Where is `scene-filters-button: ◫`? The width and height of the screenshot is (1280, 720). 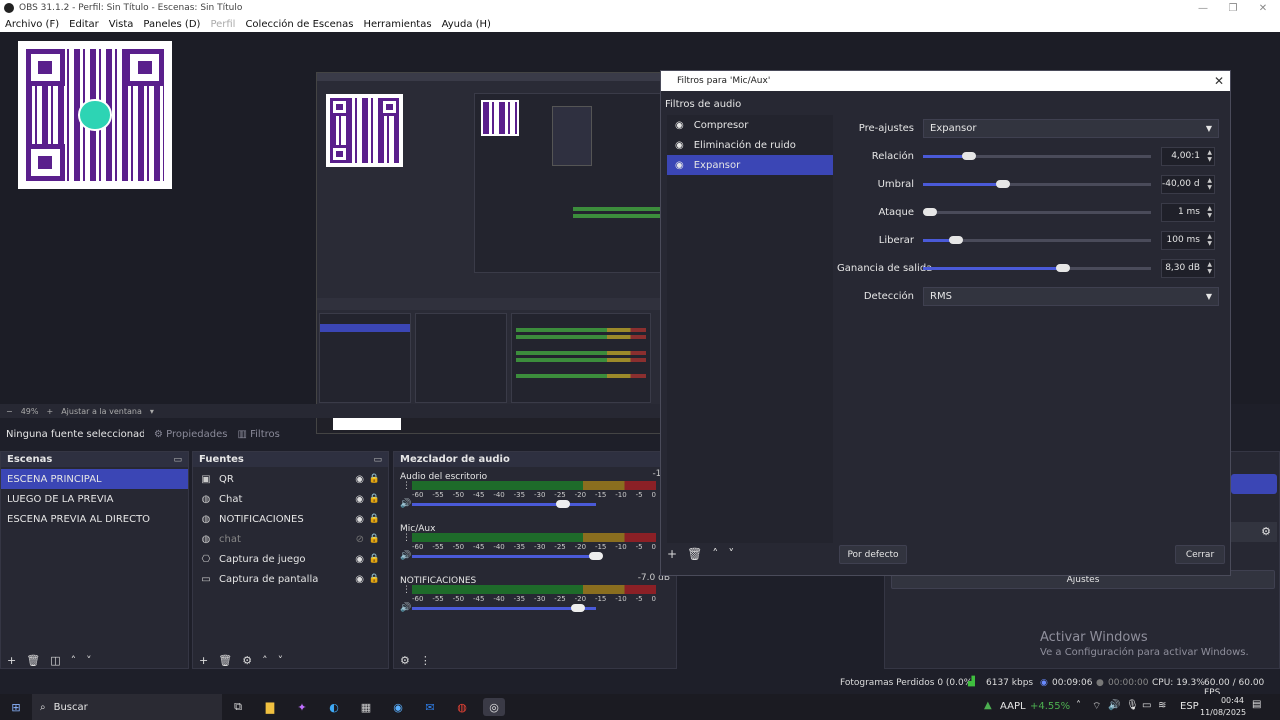
scene-filters-button: ◫ is located at coordinates (55, 660).